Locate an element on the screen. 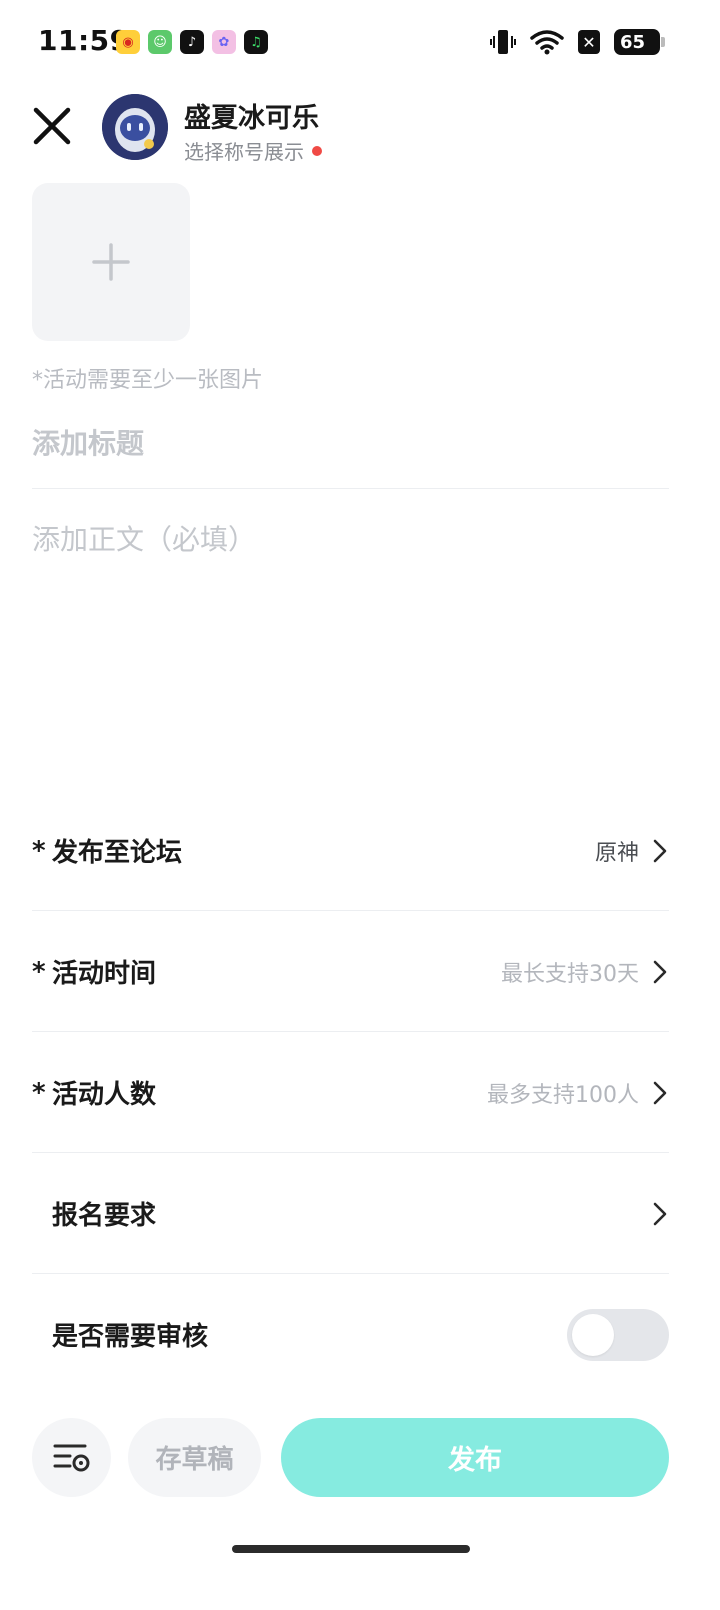 This screenshot has height=1610, width=720. activity-time-row: * 活动时间 最长支持30天 is located at coordinates (350, 971).